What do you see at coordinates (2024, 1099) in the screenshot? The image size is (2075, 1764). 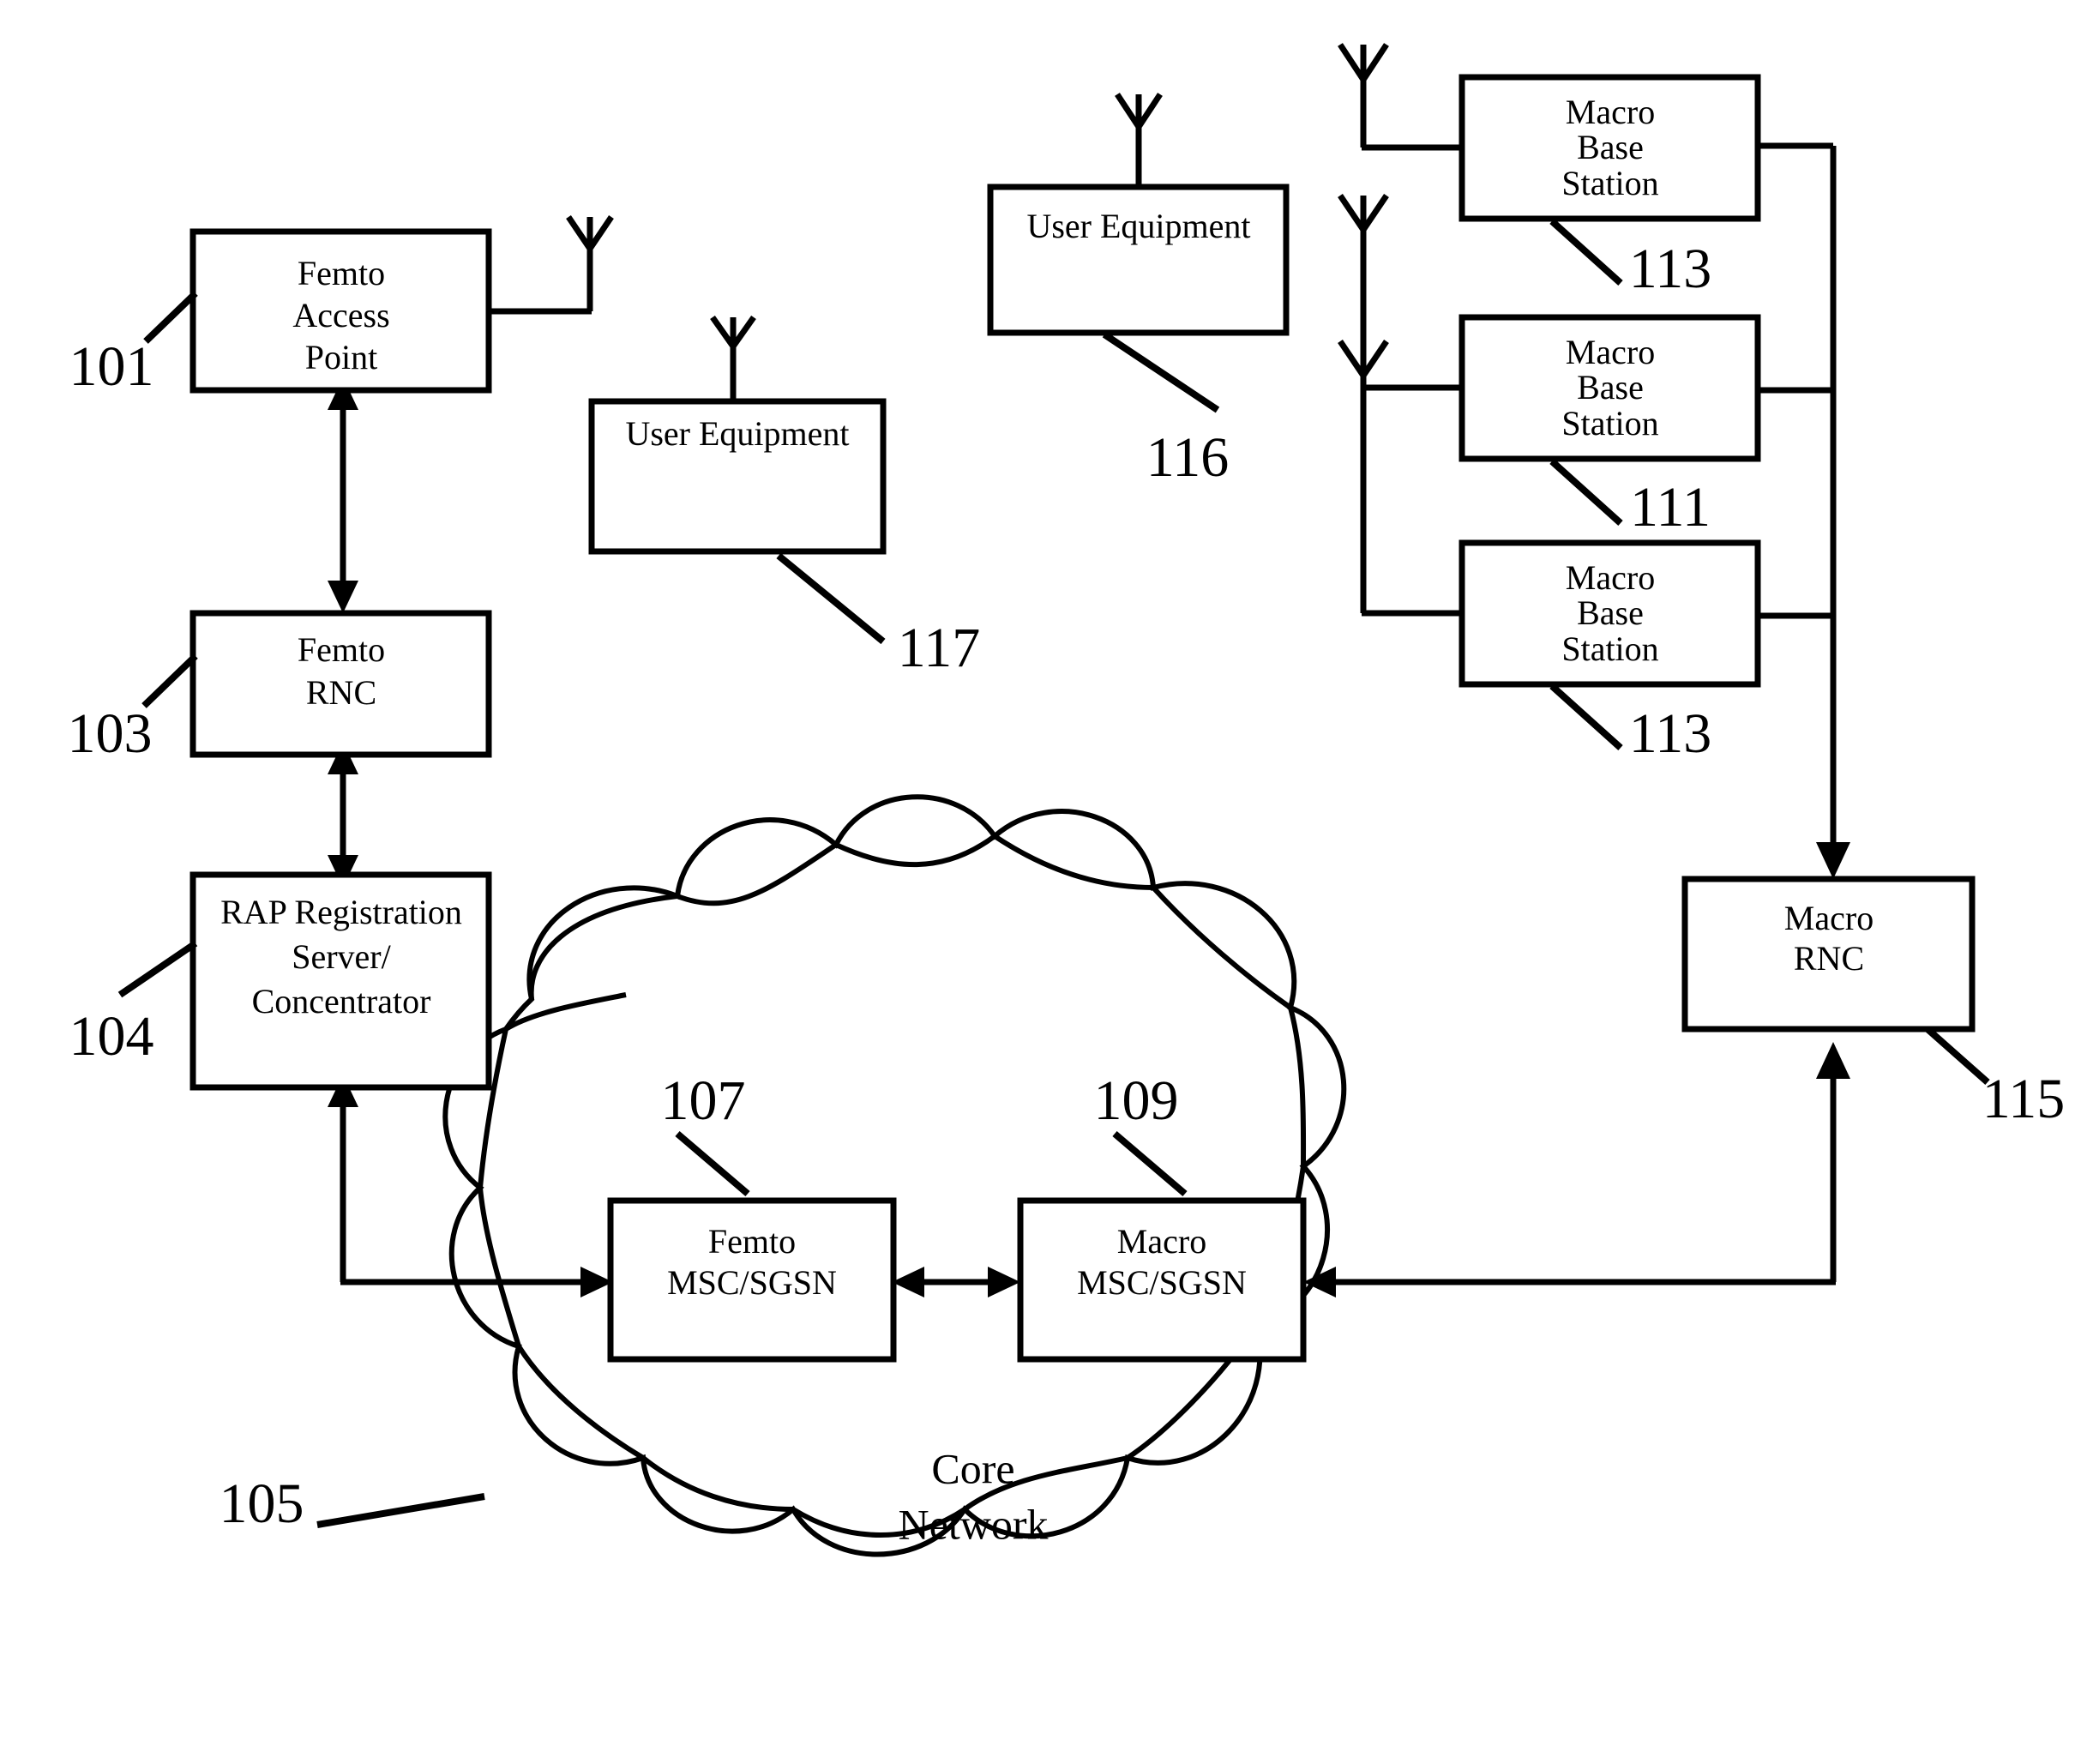 I see `ref-number-115: 115` at bounding box center [2024, 1099].